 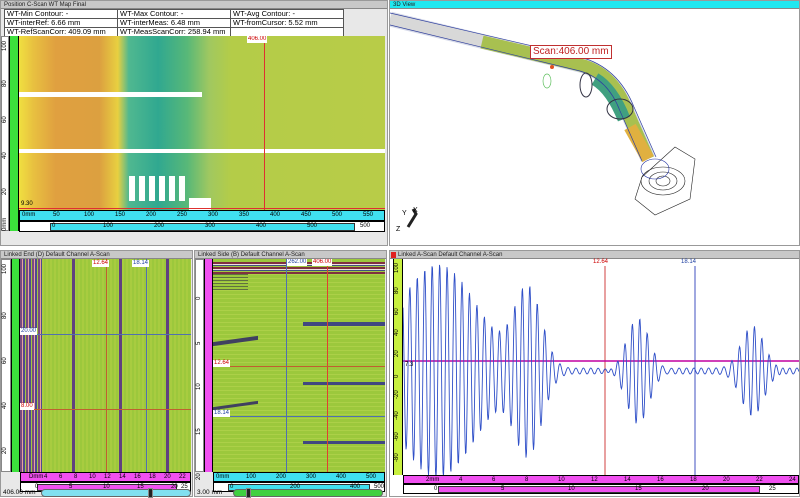 What do you see at coordinates (182, 215) in the screenshot?
I see `tick-label: 250` at bounding box center [182, 215].